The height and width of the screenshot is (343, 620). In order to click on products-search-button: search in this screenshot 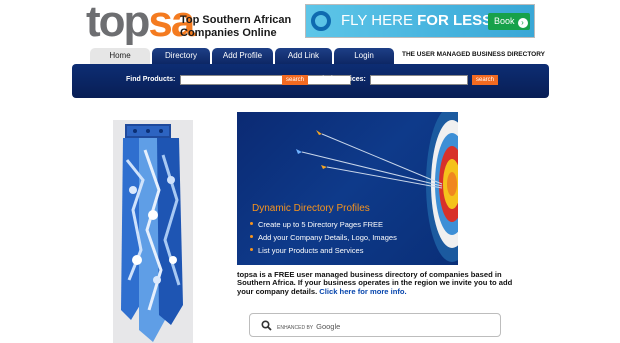, I will do `click(295, 80)`.